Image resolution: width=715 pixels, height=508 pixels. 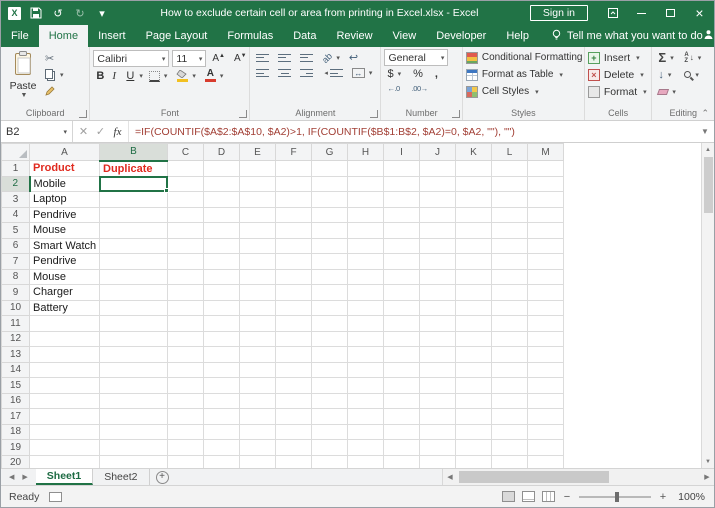 What do you see at coordinates (545, 401) in the screenshot?
I see `cell-M16` at bounding box center [545, 401].